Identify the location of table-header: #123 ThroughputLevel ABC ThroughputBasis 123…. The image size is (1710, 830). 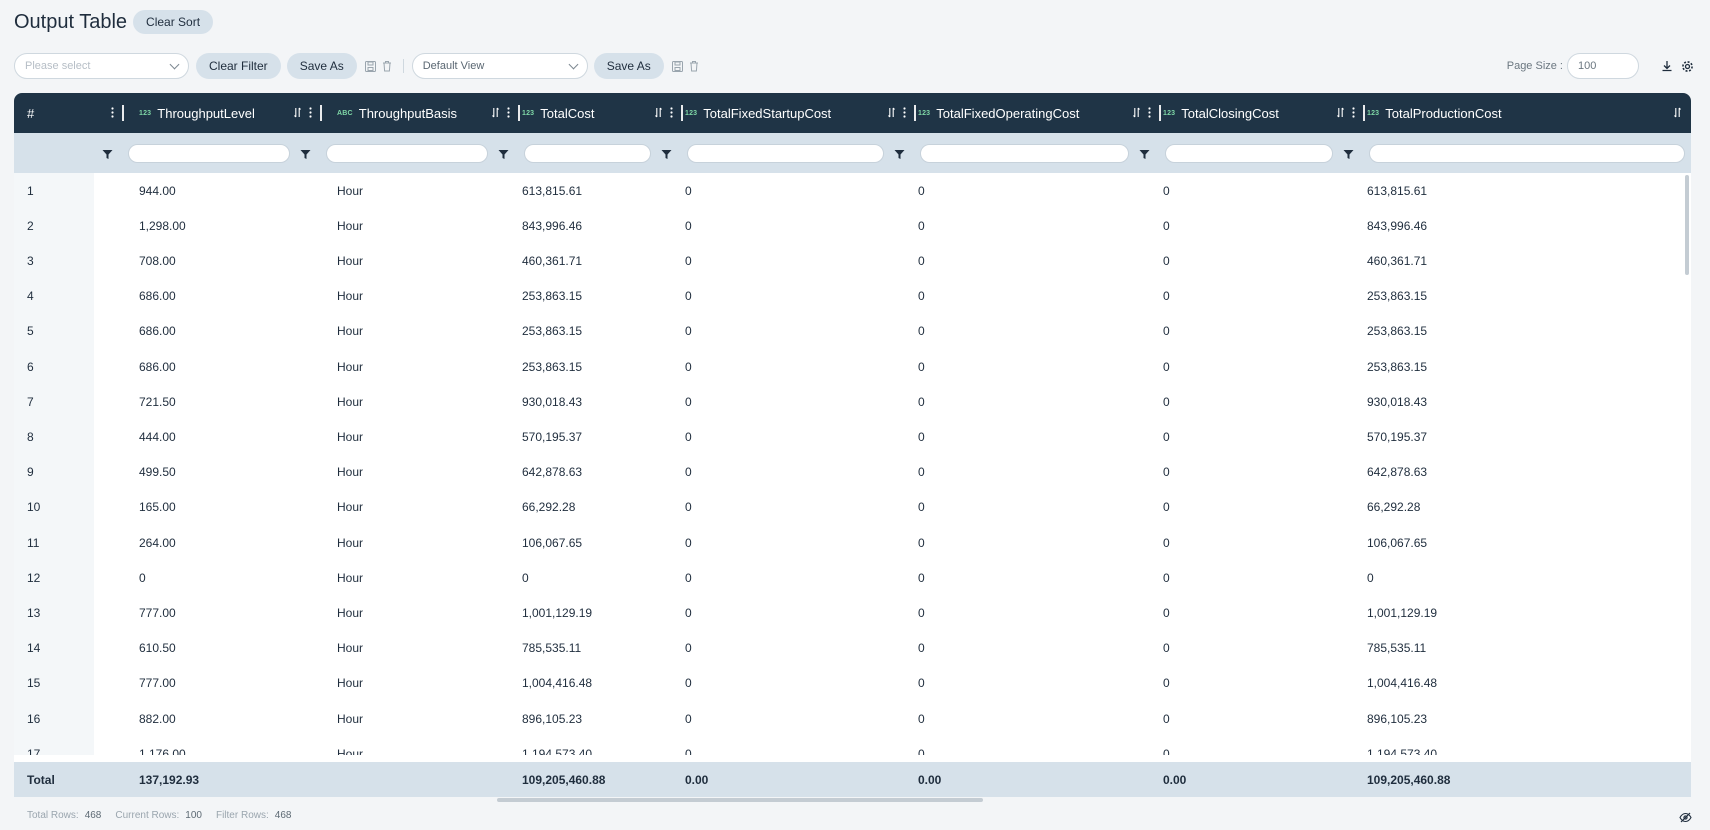
(852, 113).